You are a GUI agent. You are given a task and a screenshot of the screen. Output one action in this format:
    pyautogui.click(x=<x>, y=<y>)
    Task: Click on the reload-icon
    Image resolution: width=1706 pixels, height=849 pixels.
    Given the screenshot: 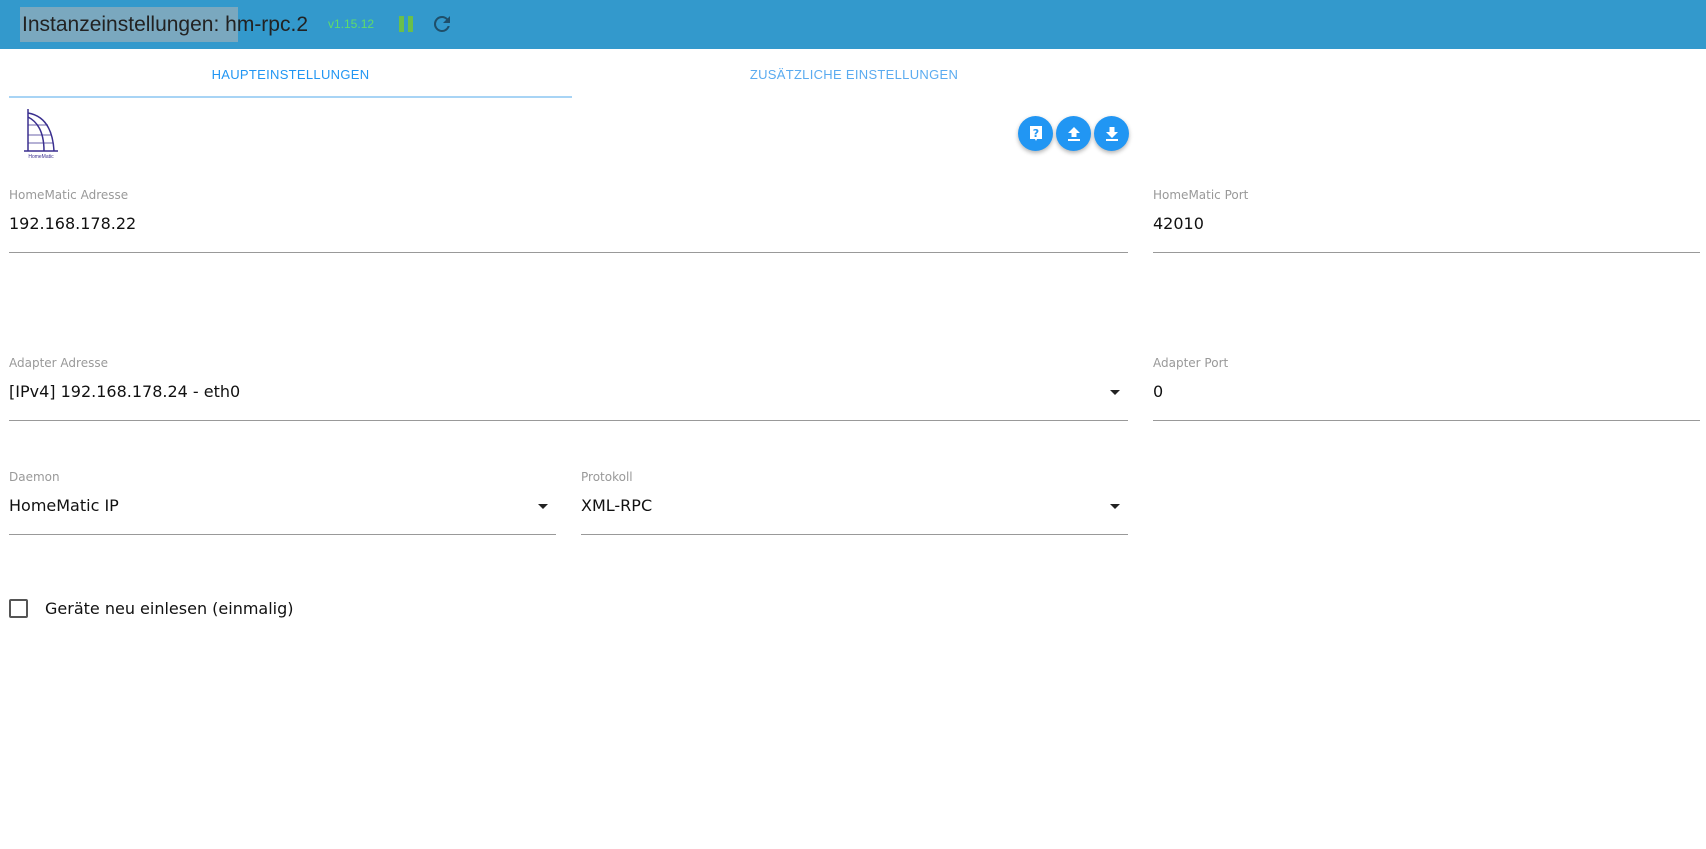 What is the action you would take?
    pyautogui.click(x=442, y=24)
    